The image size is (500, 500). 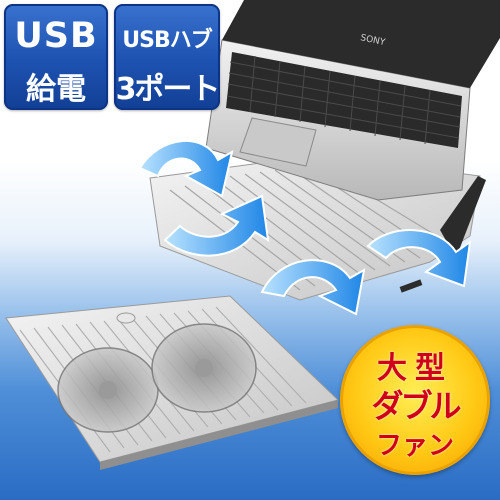 I want to click on feature-badge-line2: ダブル, so click(x=416, y=406).